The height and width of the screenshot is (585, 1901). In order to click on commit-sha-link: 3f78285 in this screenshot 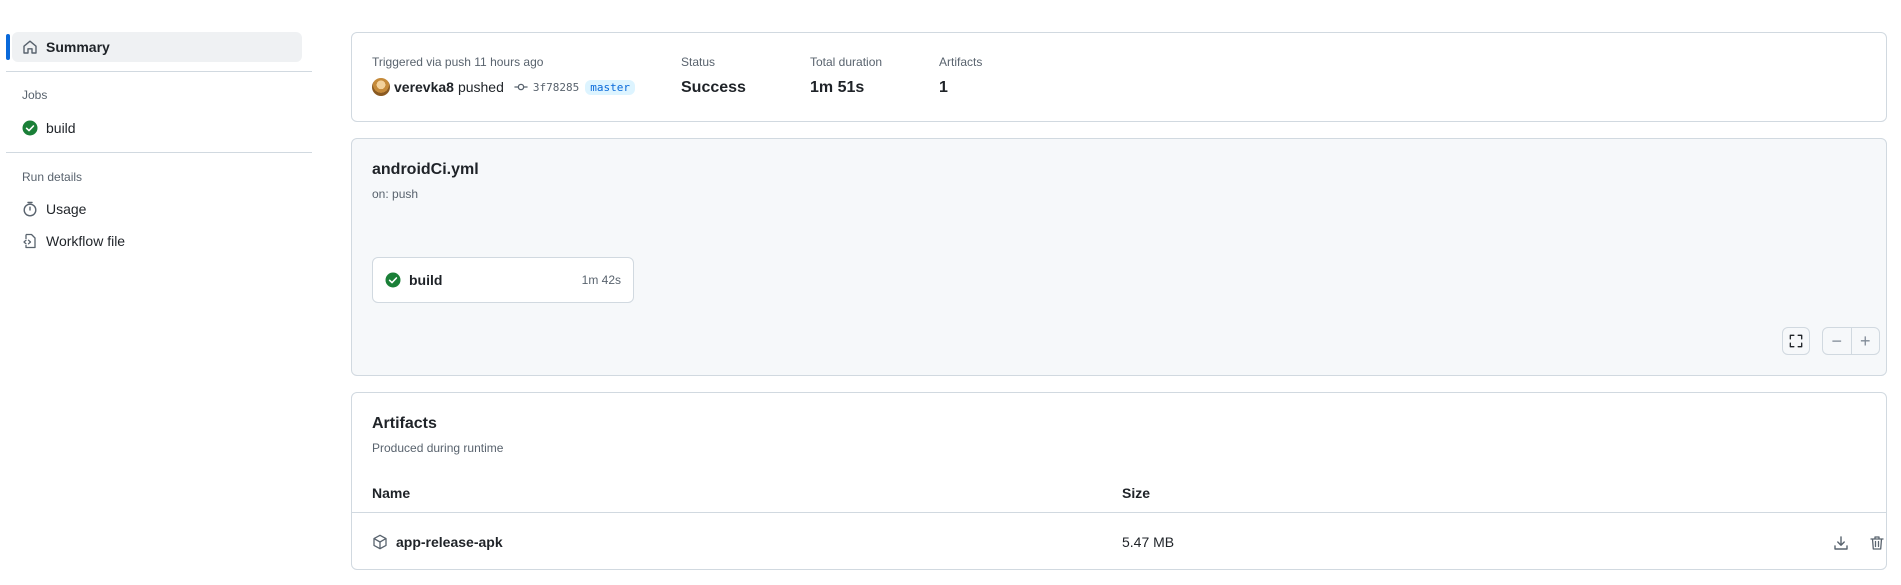, I will do `click(556, 87)`.